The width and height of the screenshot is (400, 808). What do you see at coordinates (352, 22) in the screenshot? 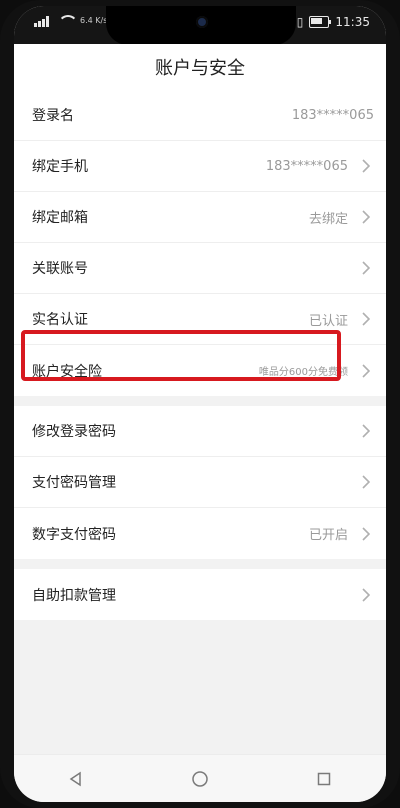
I see `status-time: 11:35` at bounding box center [352, 22].